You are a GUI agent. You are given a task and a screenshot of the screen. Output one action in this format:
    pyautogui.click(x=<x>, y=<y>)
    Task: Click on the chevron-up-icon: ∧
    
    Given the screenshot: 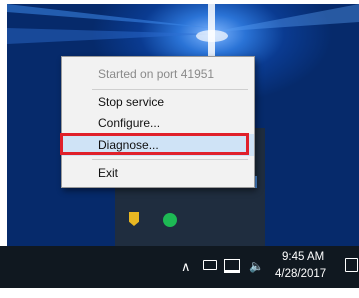 What is the action you would take?
    pyautogui.click(x=186, y=267)
    